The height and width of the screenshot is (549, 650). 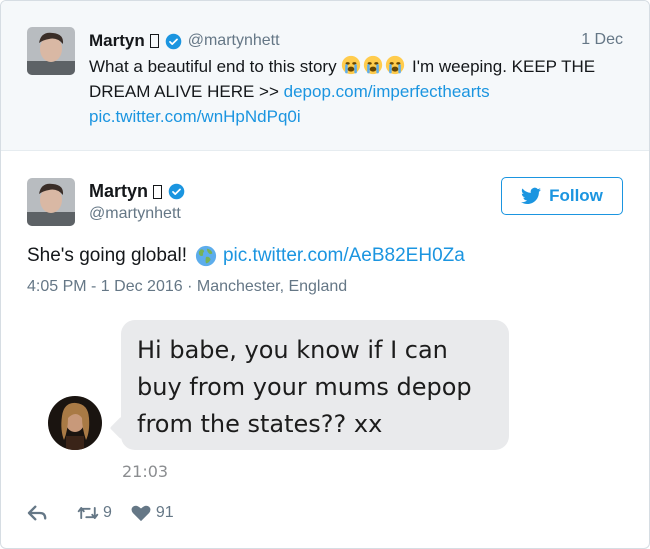 I want to click on author-name: Martyn, so click(x=137, y=191).